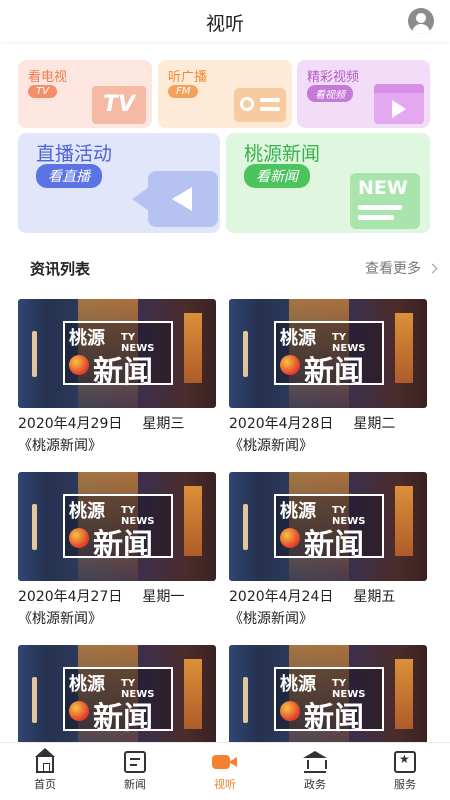 The height and width of the screenshot is (800, 450). Describe the element at coordinates (69, 176) in the screenshot. I see `card-badge: 看直播` at that location.